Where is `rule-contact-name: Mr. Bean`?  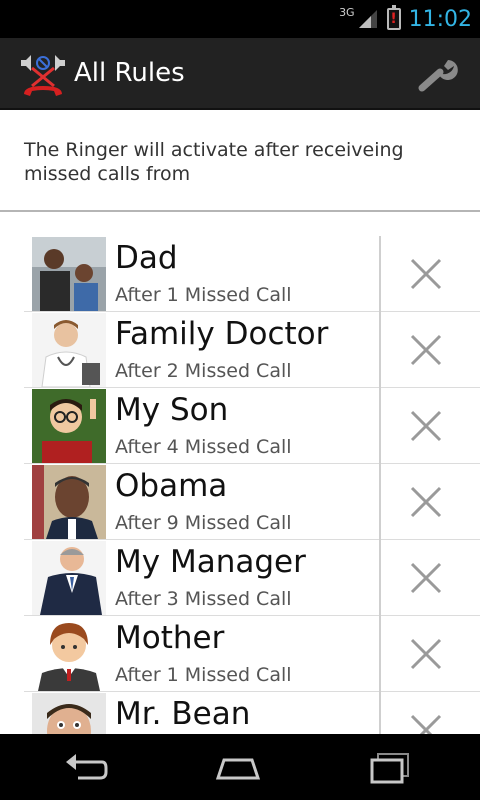 rule-contact-name: Mr. Bean is located at coordinates (183, 714).